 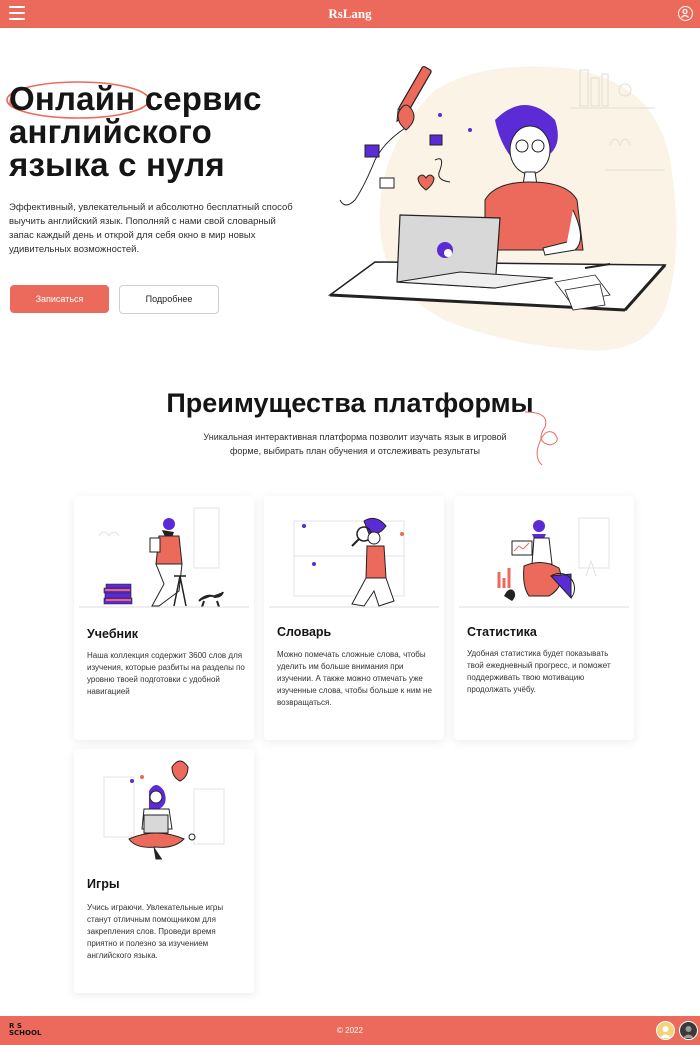 What do you see at coordinates (103, 884) in the screenshot?
I see `card-title: Игры` at bounding box center [103, 884].